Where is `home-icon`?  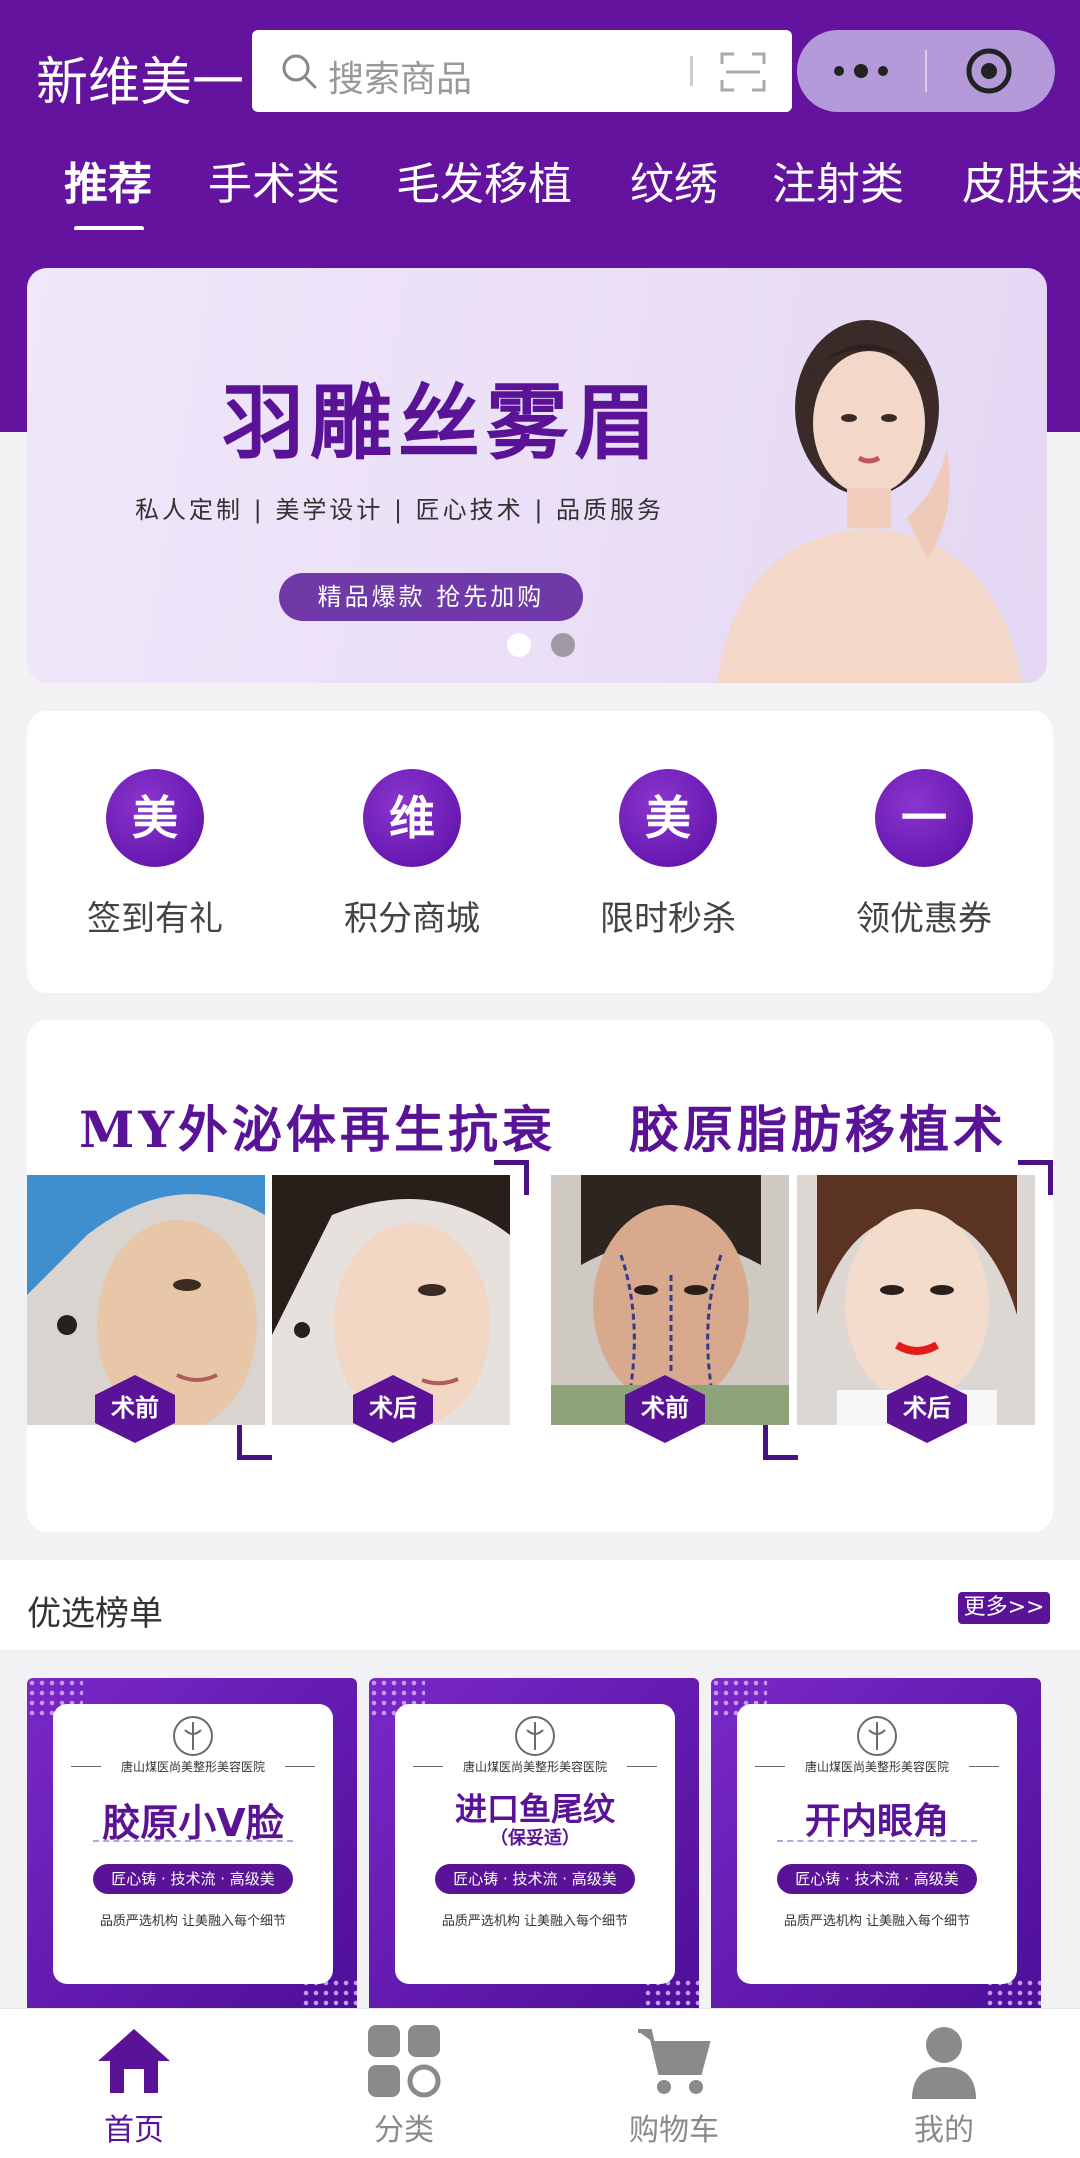 home-icon is located at coordinates (134, 2061).